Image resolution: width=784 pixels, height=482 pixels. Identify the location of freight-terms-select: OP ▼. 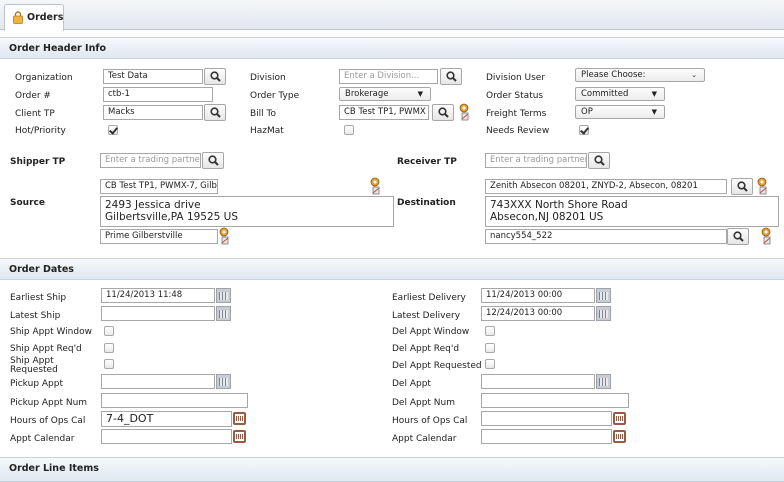
(620, 112).